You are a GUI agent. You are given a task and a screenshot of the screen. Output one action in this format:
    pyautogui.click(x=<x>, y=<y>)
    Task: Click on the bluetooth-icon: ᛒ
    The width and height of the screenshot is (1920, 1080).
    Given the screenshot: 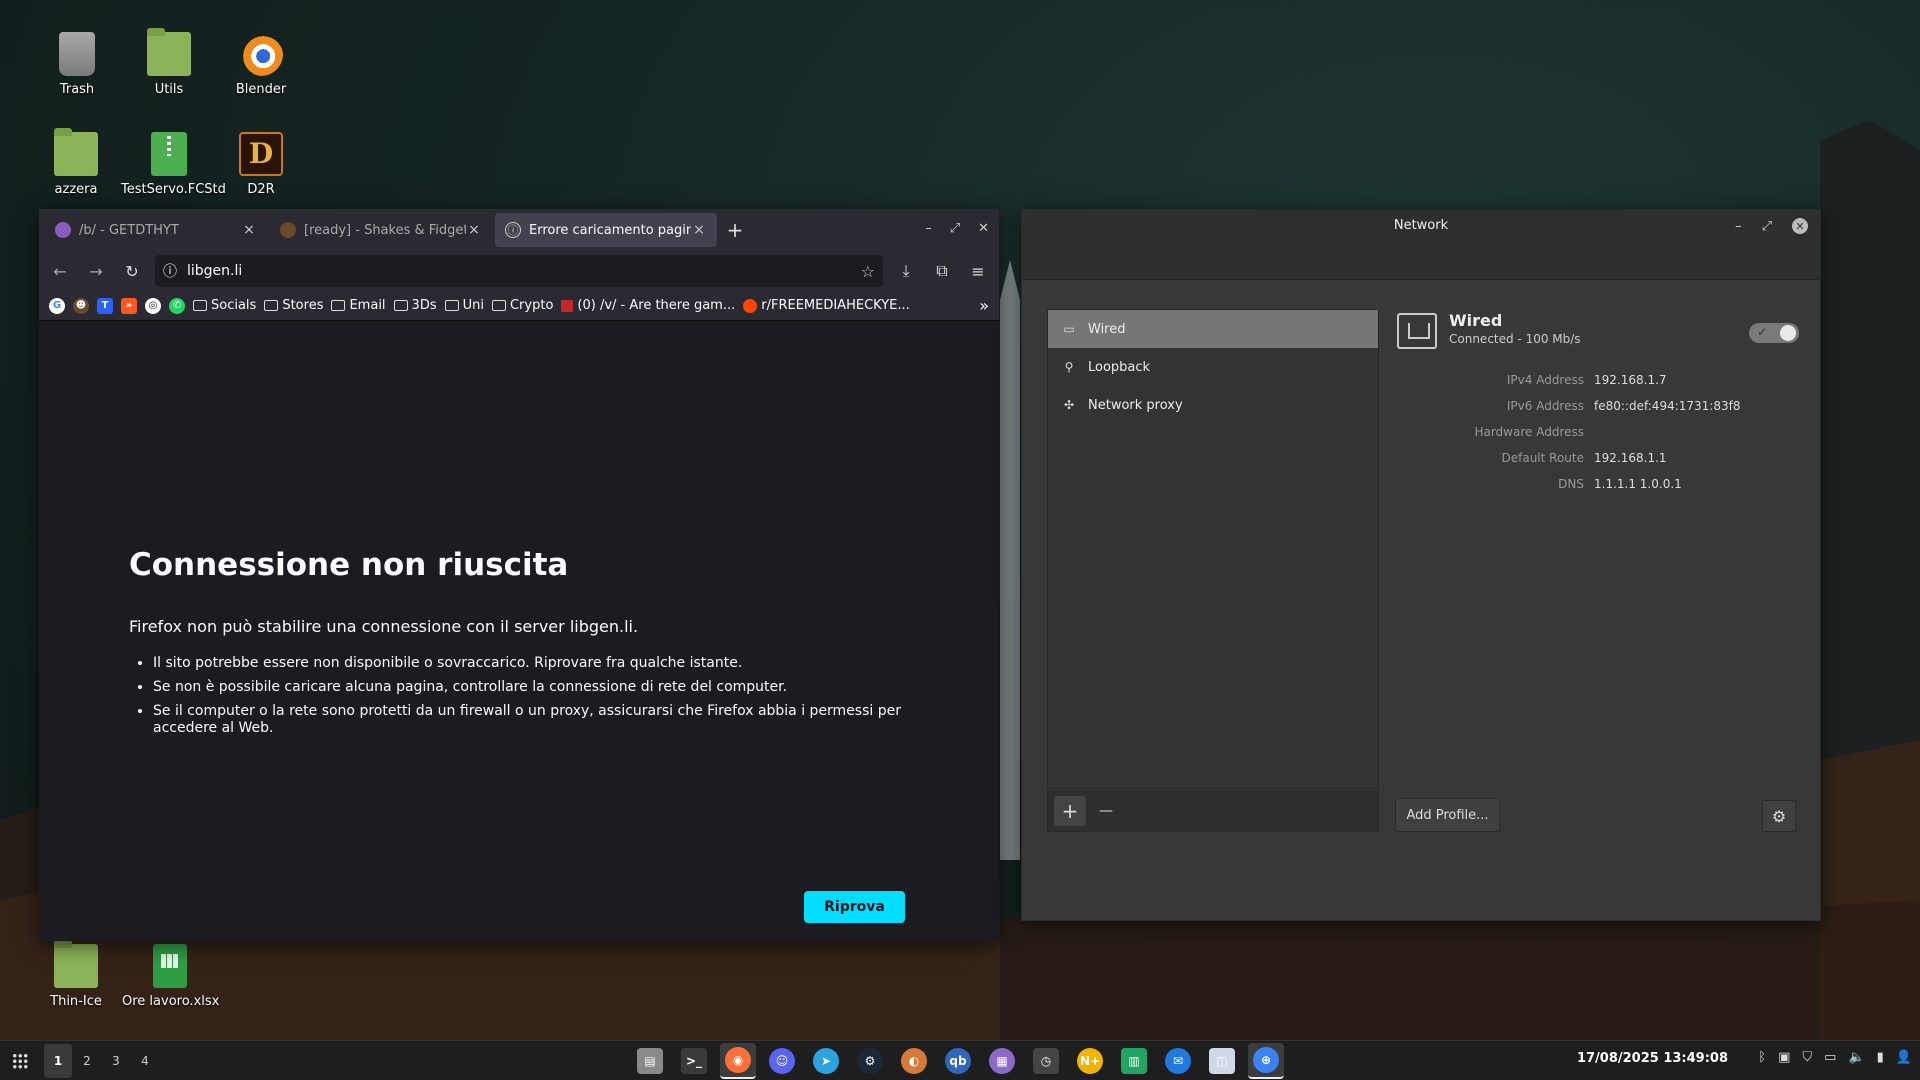 What is the action you would take?
    pyautogui.click(x=1762, y=1057)
    